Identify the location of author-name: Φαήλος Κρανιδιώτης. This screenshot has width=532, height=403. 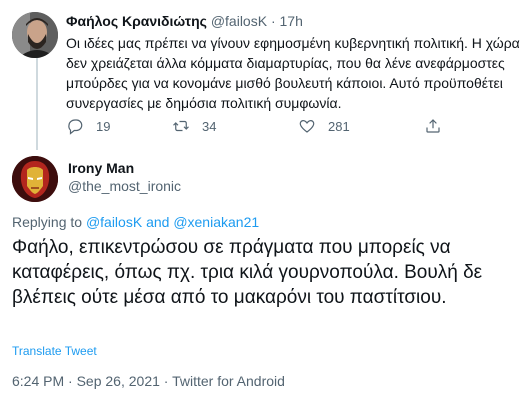
(136, 21).